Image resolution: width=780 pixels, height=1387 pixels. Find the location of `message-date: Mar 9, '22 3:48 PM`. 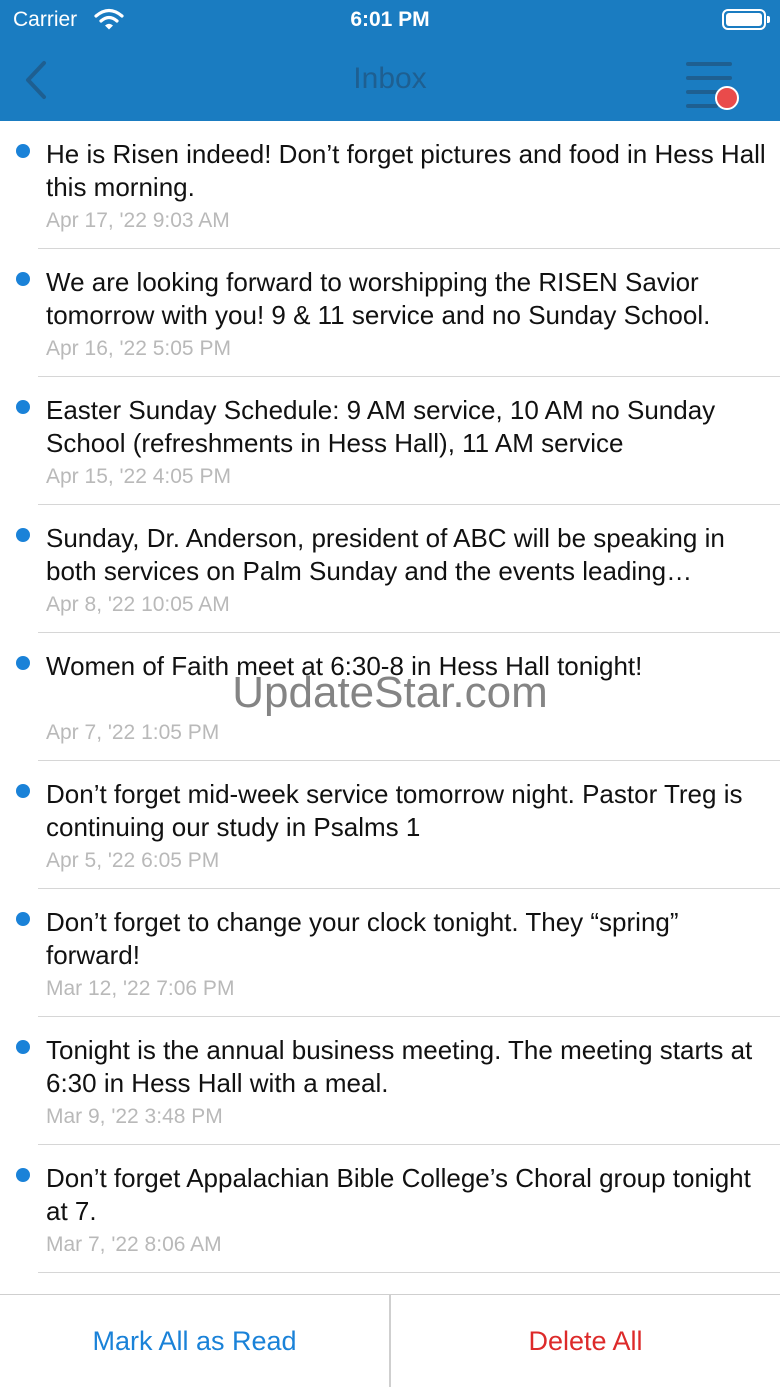

message-date: Mar 9, '22 3:48 PM is located at coordinates (134, 1116).